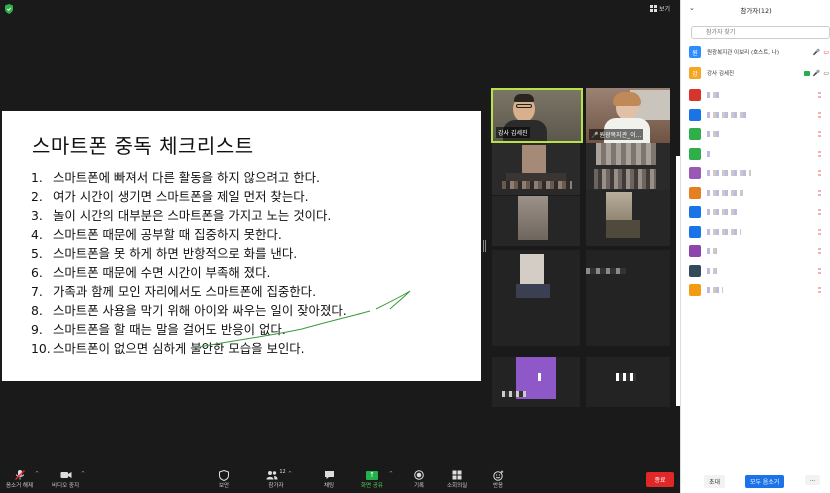 The image size is (830, 493). I want to click on mic-icon: 🎤, so click(816, 73).